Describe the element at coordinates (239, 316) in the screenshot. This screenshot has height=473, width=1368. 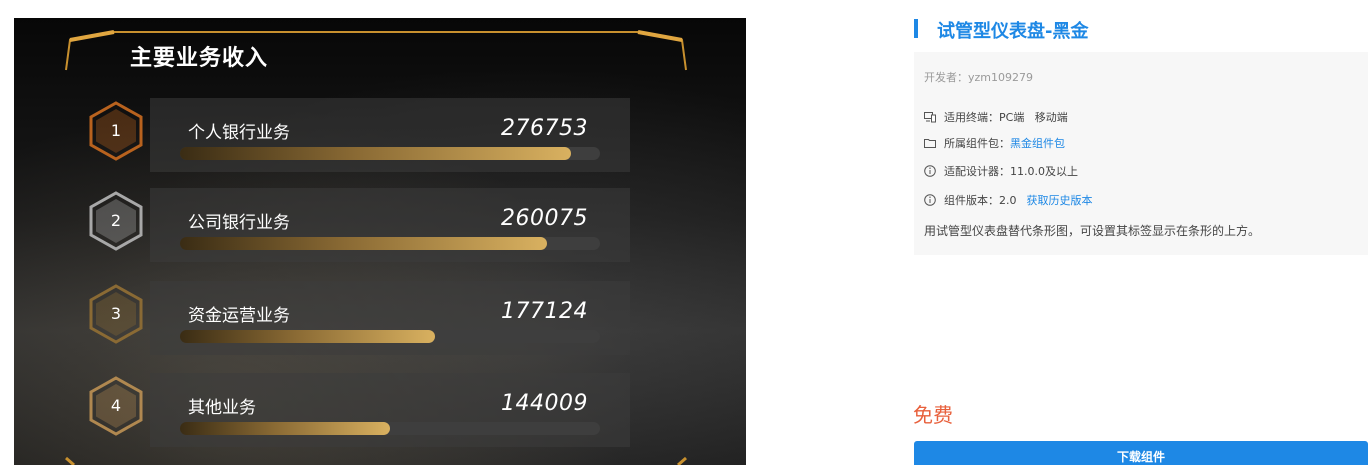
I see `business-label: 资金运营业务` at that location.